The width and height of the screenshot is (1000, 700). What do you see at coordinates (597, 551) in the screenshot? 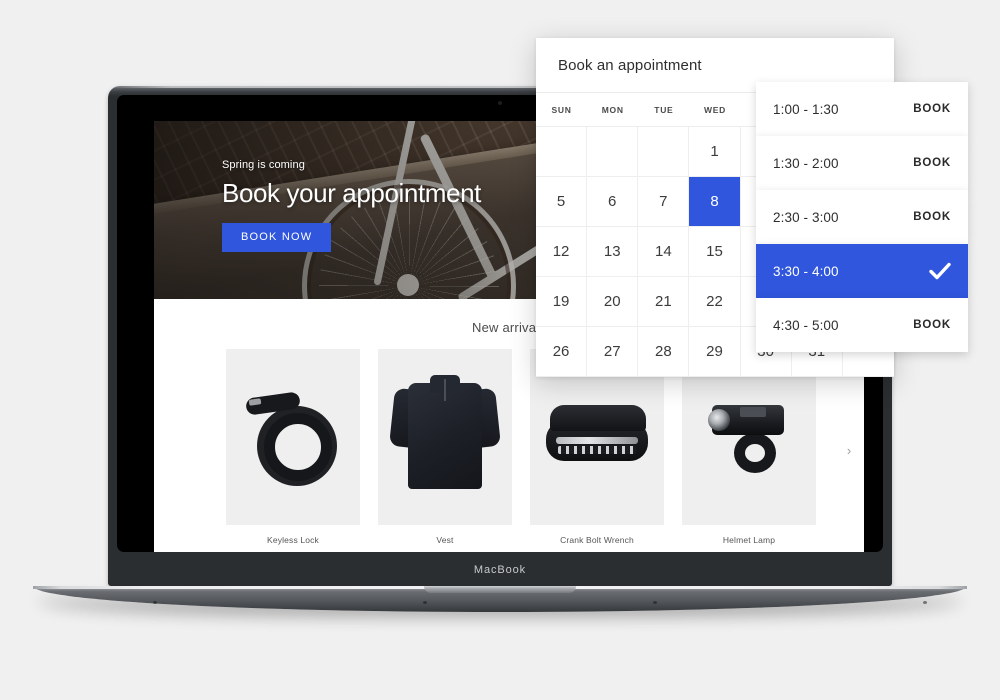
I see `product-price: €65,00` at bounding box center [597, 551].